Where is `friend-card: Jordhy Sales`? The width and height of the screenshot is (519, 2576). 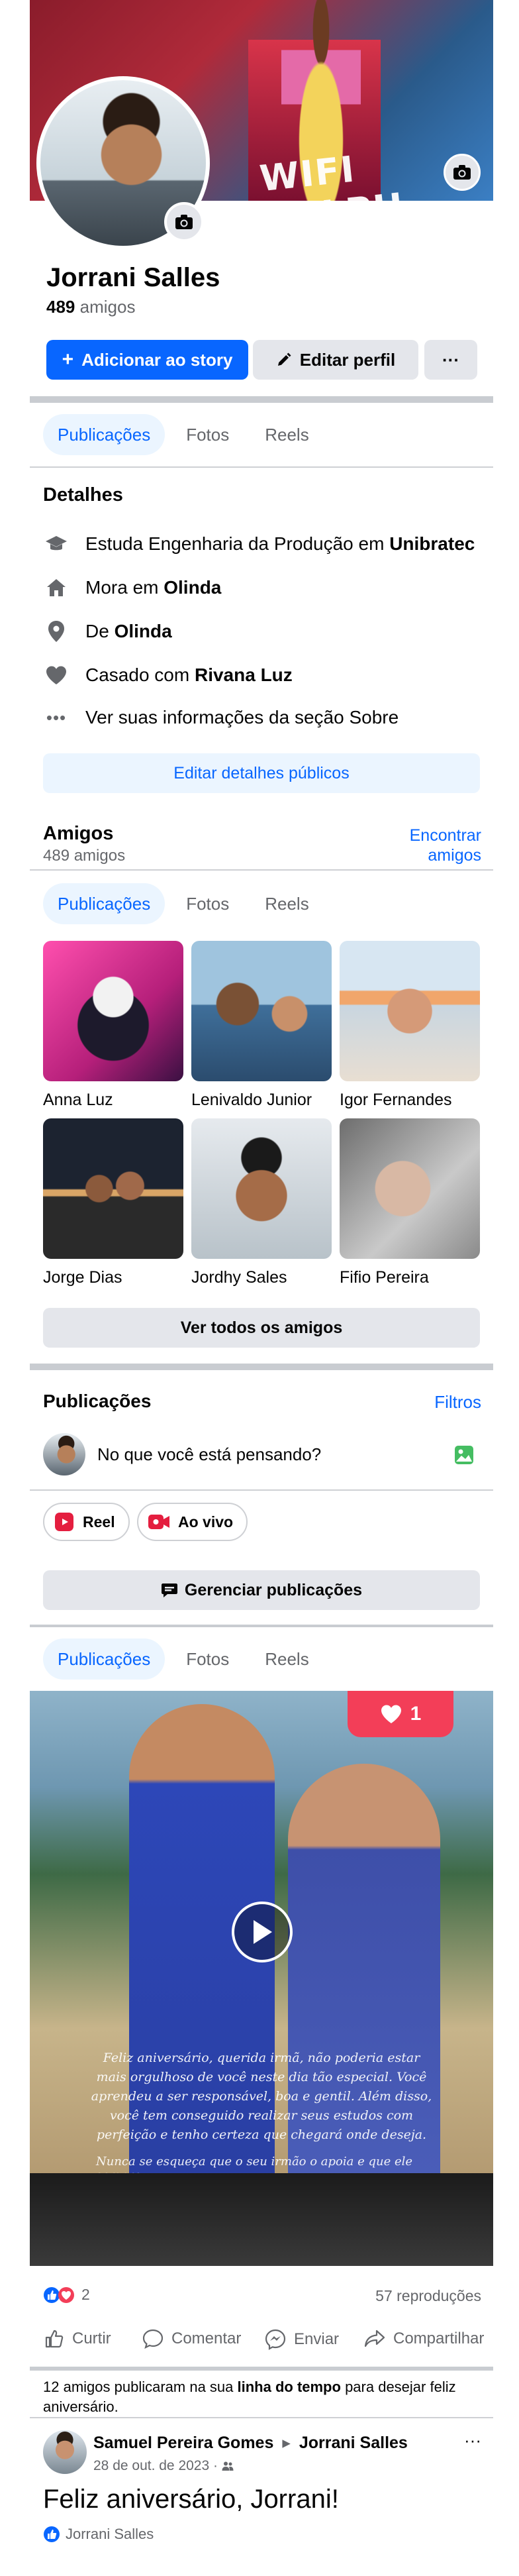
friend-card: Jordhy Sales is located at coordinates (261, 1202).